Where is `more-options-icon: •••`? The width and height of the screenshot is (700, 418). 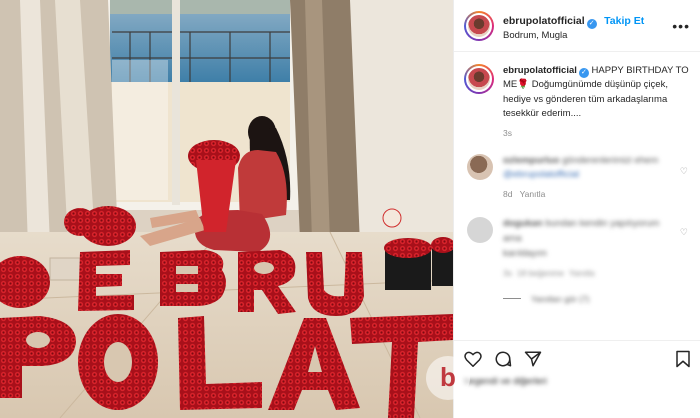
more-options-icon: ••• is located at coordinates (681, 26).